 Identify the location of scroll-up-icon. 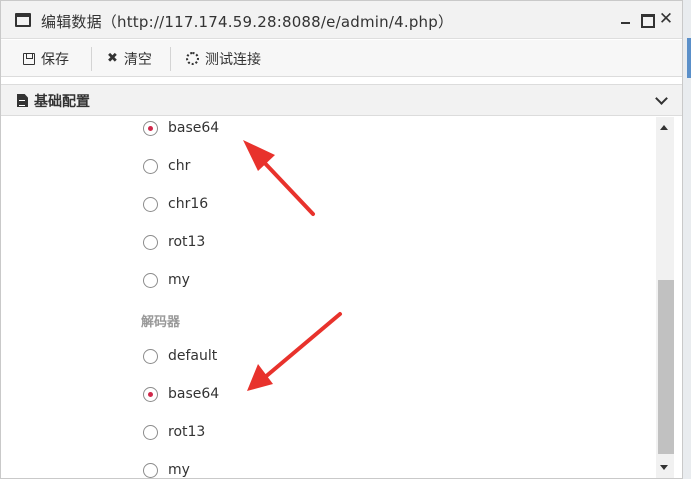
(664, 127).